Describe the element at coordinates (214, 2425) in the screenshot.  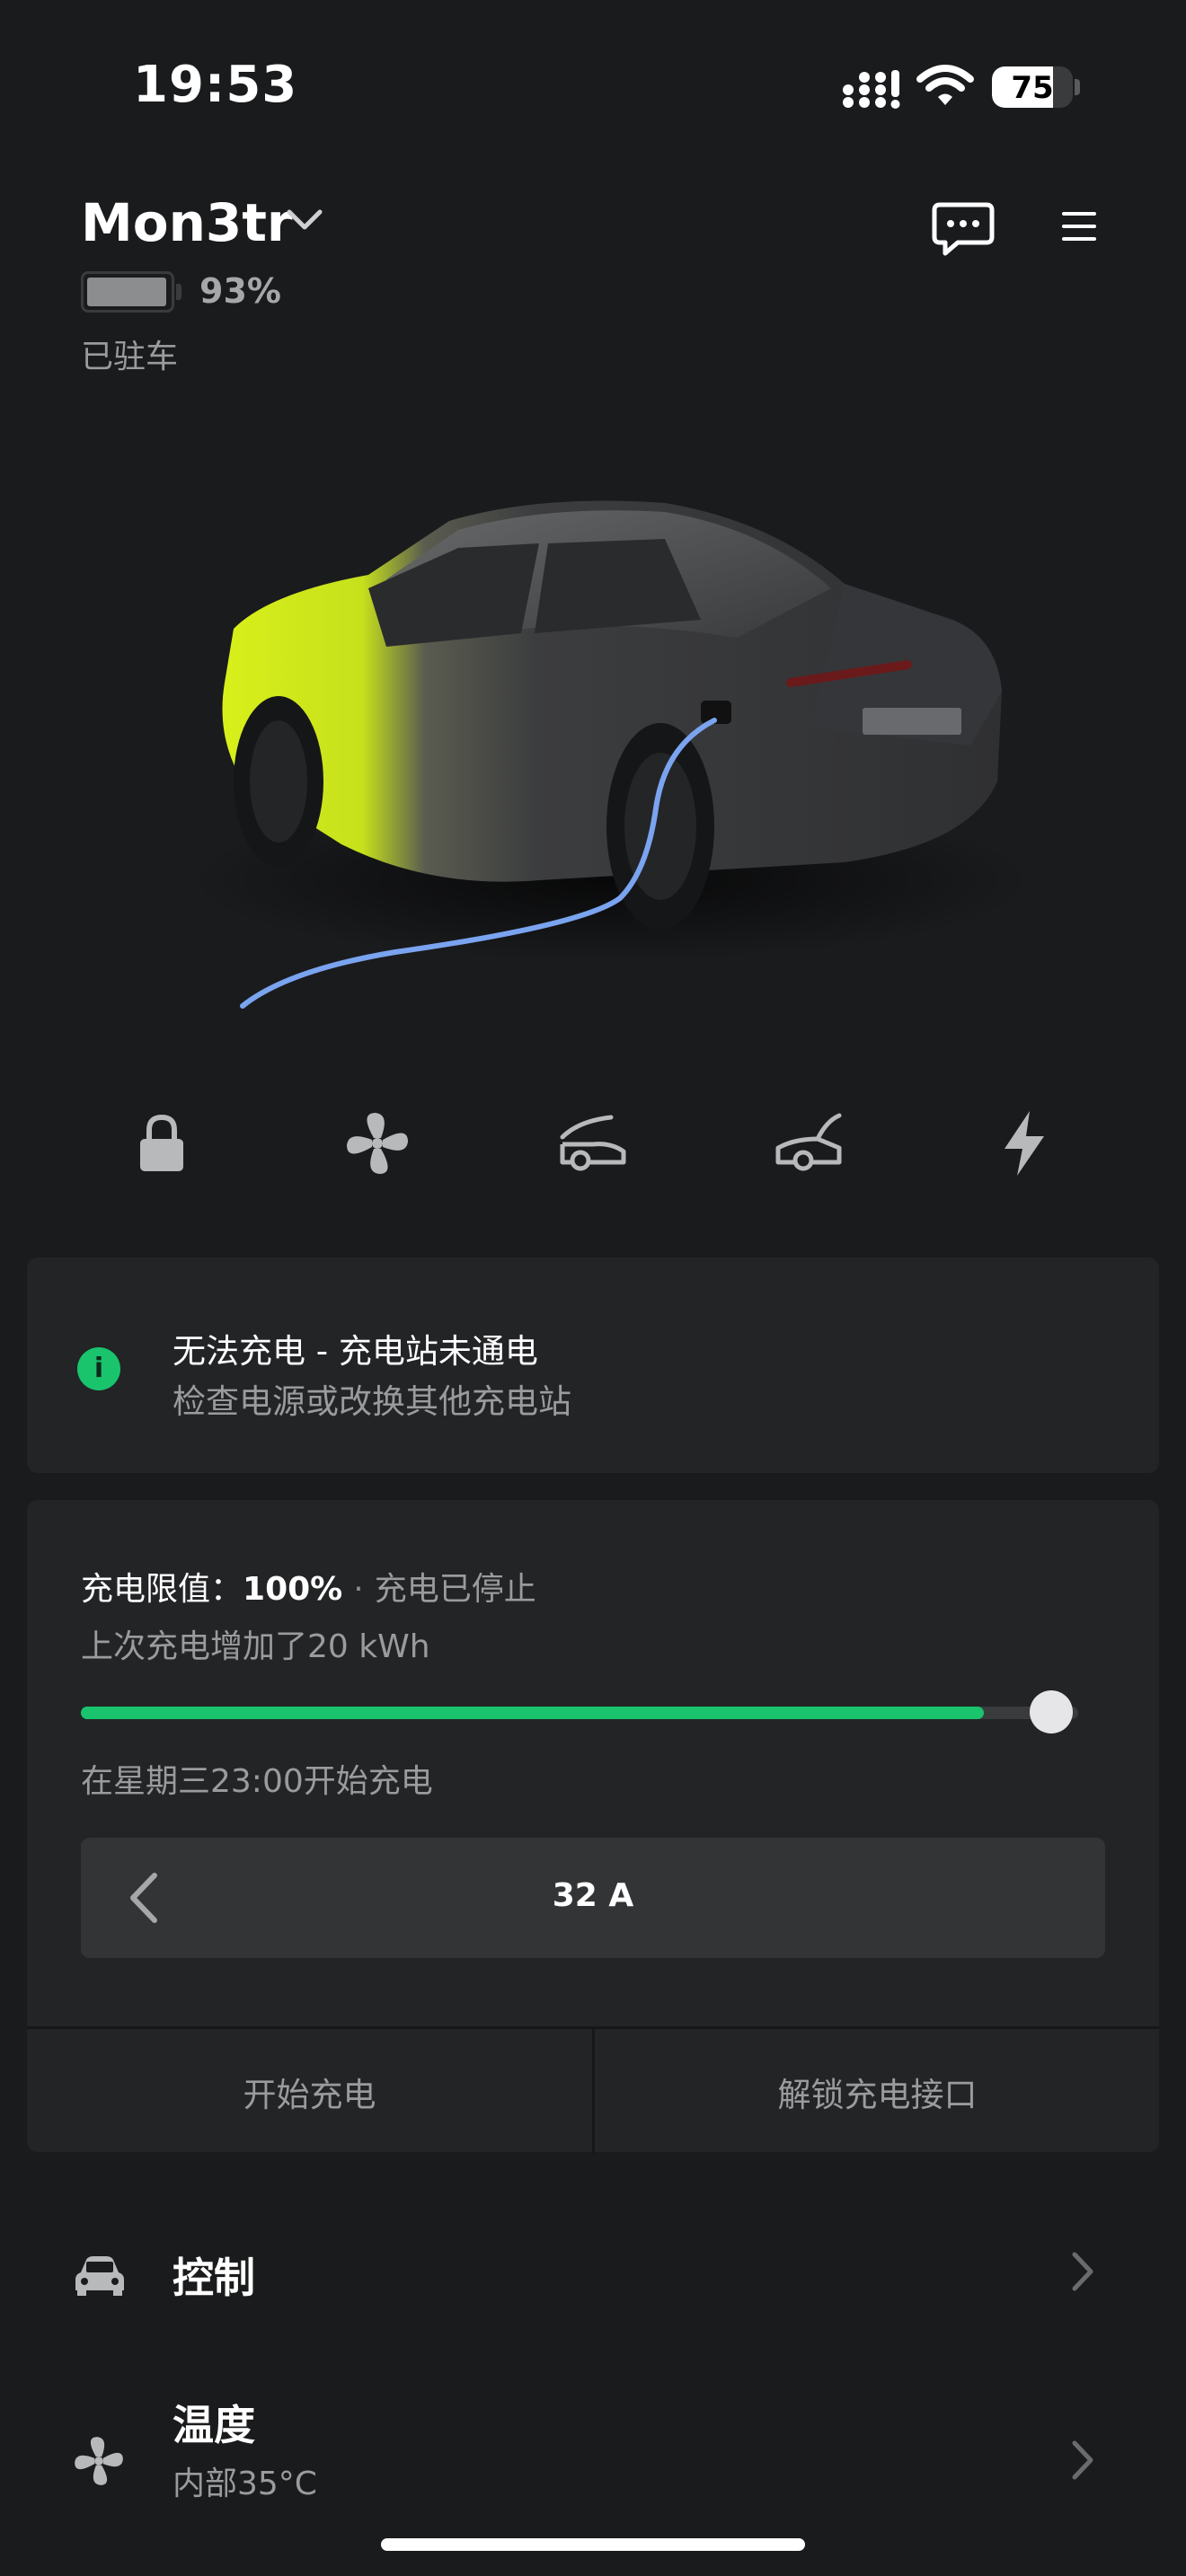
I see `menu-item-label: 温度` at that location.